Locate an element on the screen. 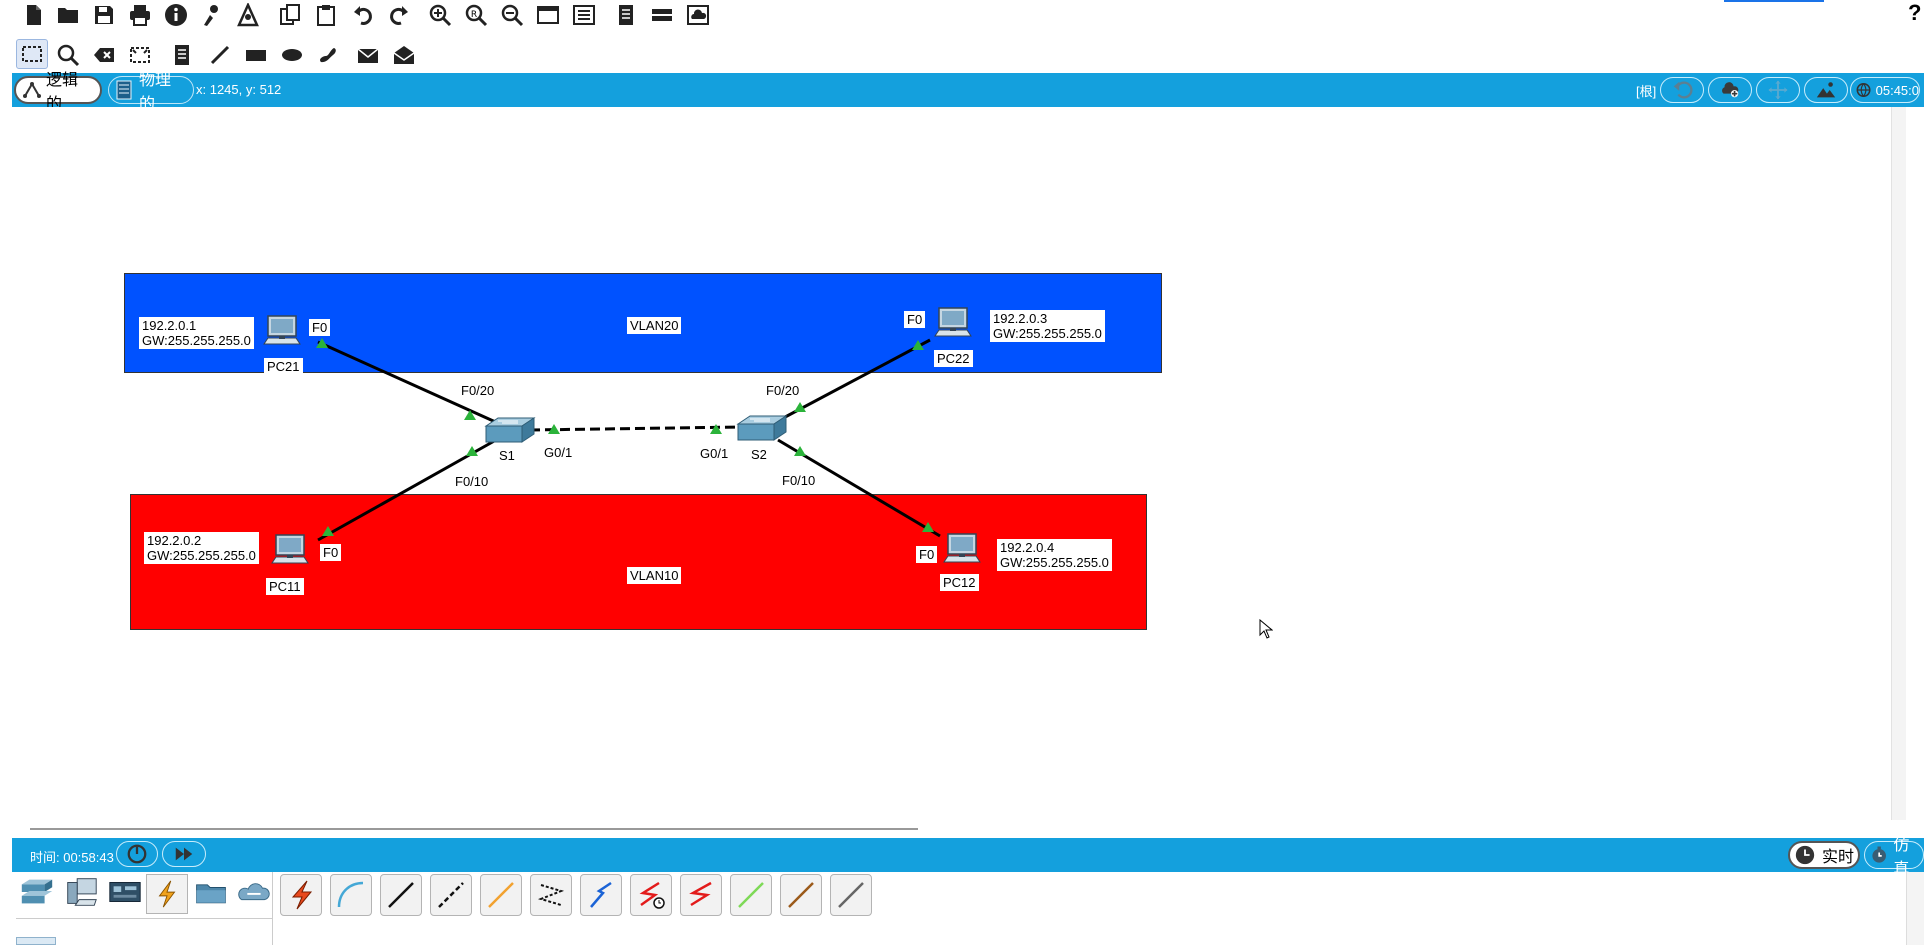  draw-ellipse-icon is located at coordinates (292, 55).